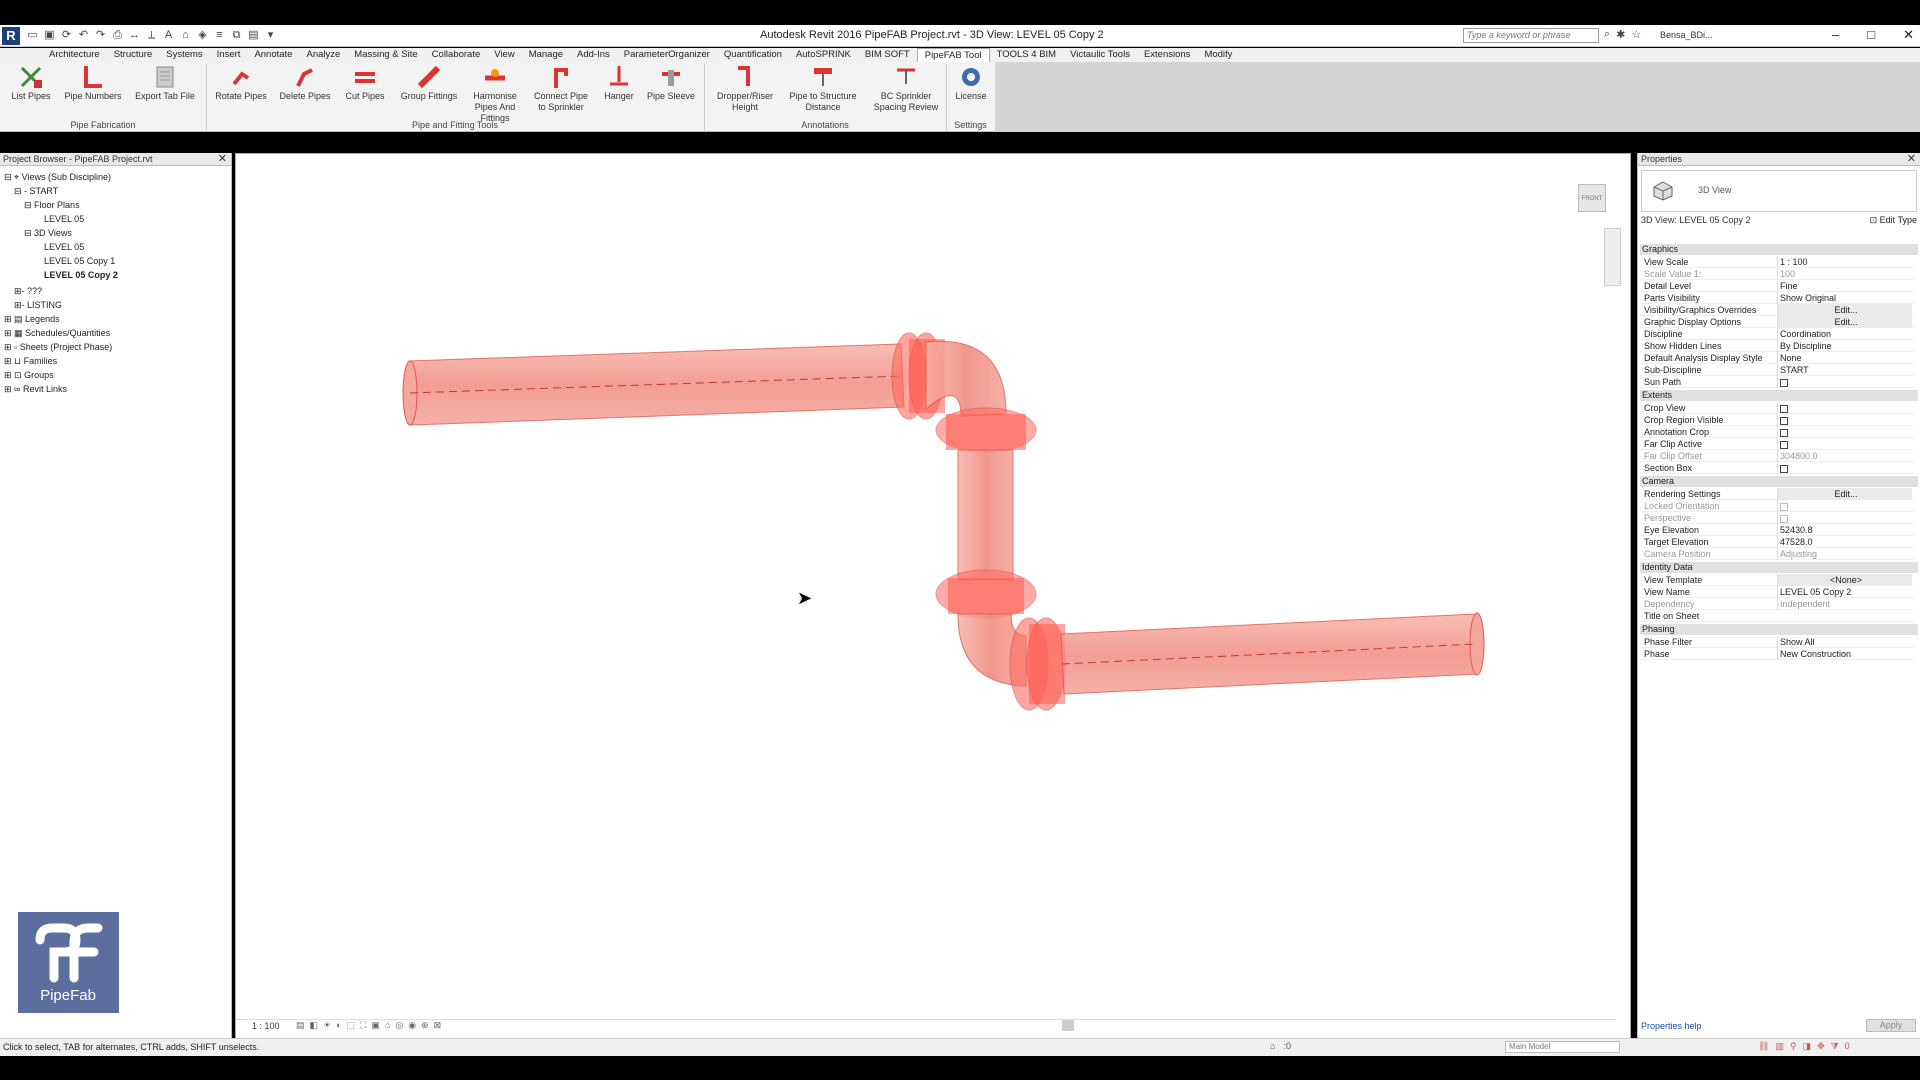 The height and width of the screenshot is (1080, 1920). What do you see at coordinates (273, 55) in the screenshot?
I see `tab-annotate: Annotate` at bounding box center [273, 55].